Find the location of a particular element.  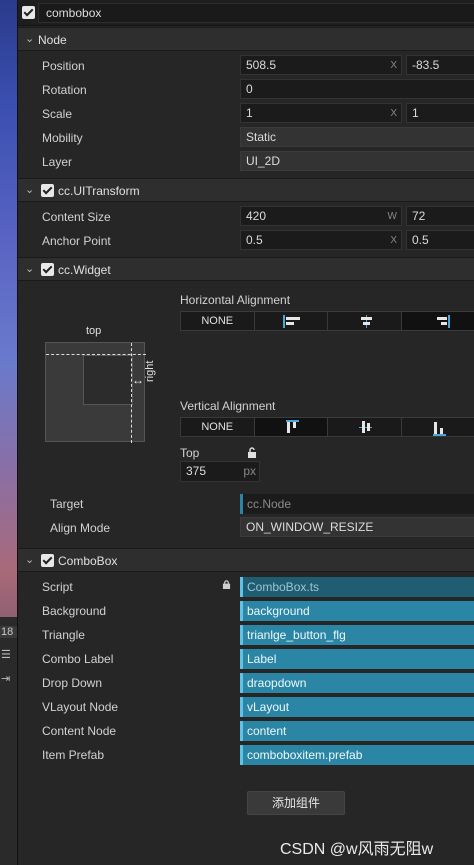

preview-node-box is located at coordinates (108, 380).